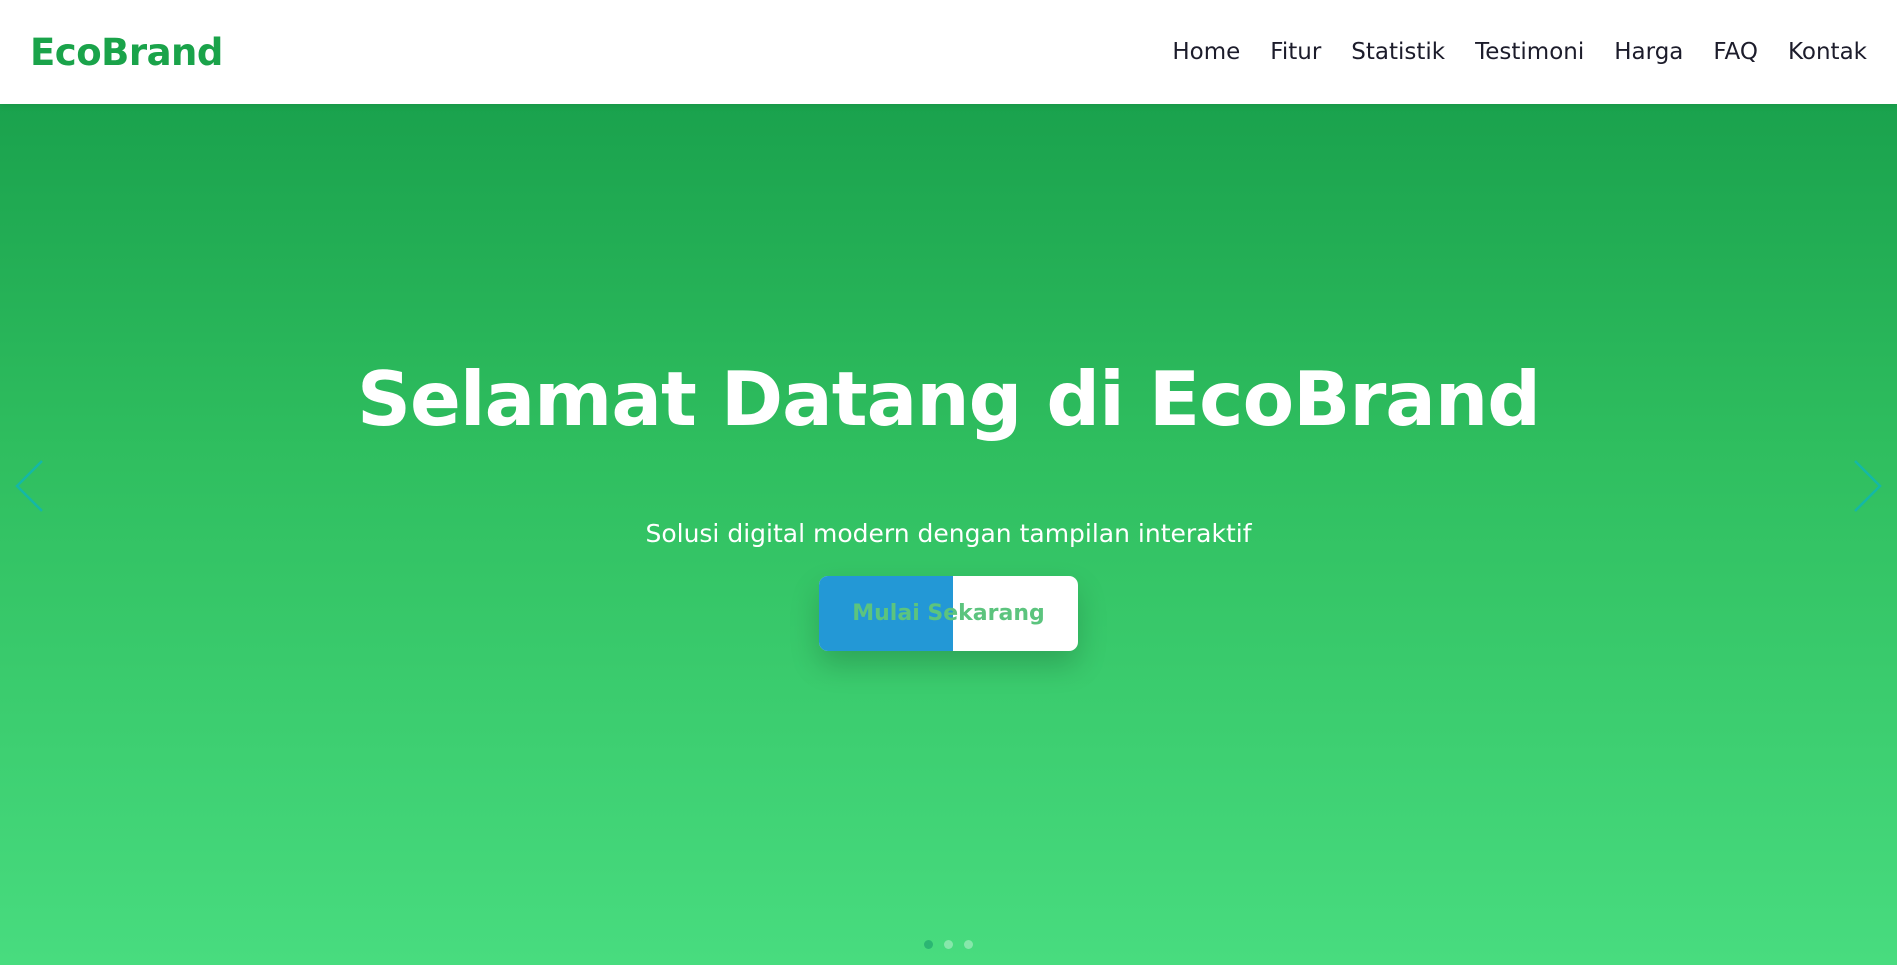  What do you see at coordinates (1648, 52) in the screenshot?
I see `nav-link-harga: Harga` at bounding box center [1648, 52].